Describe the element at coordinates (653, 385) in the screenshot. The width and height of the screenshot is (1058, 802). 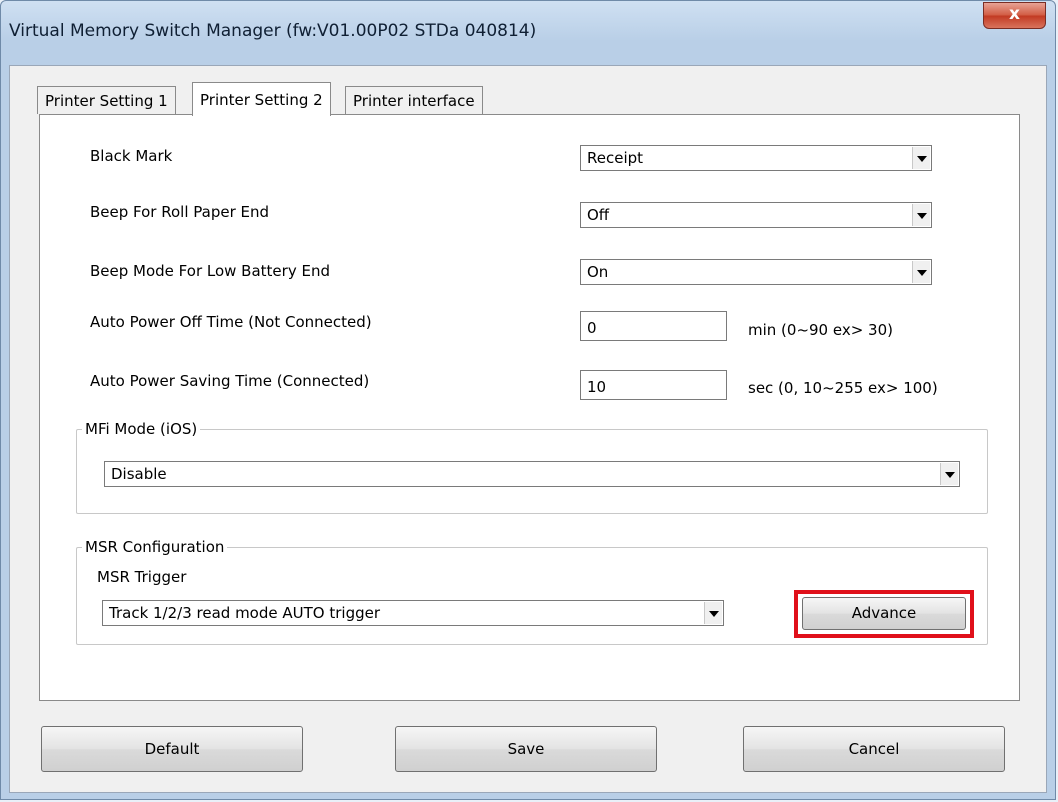
I see `auto-power-saving-input: 10` at that location.